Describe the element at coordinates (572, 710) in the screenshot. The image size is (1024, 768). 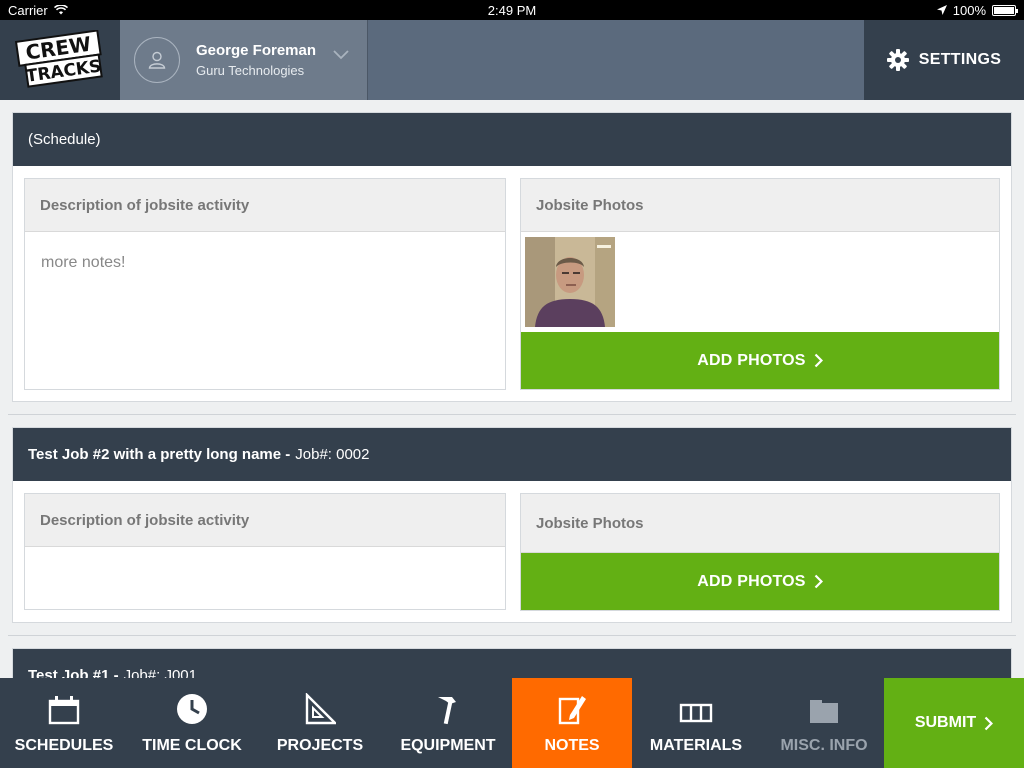
I see `pencil-note-icon` at that location.